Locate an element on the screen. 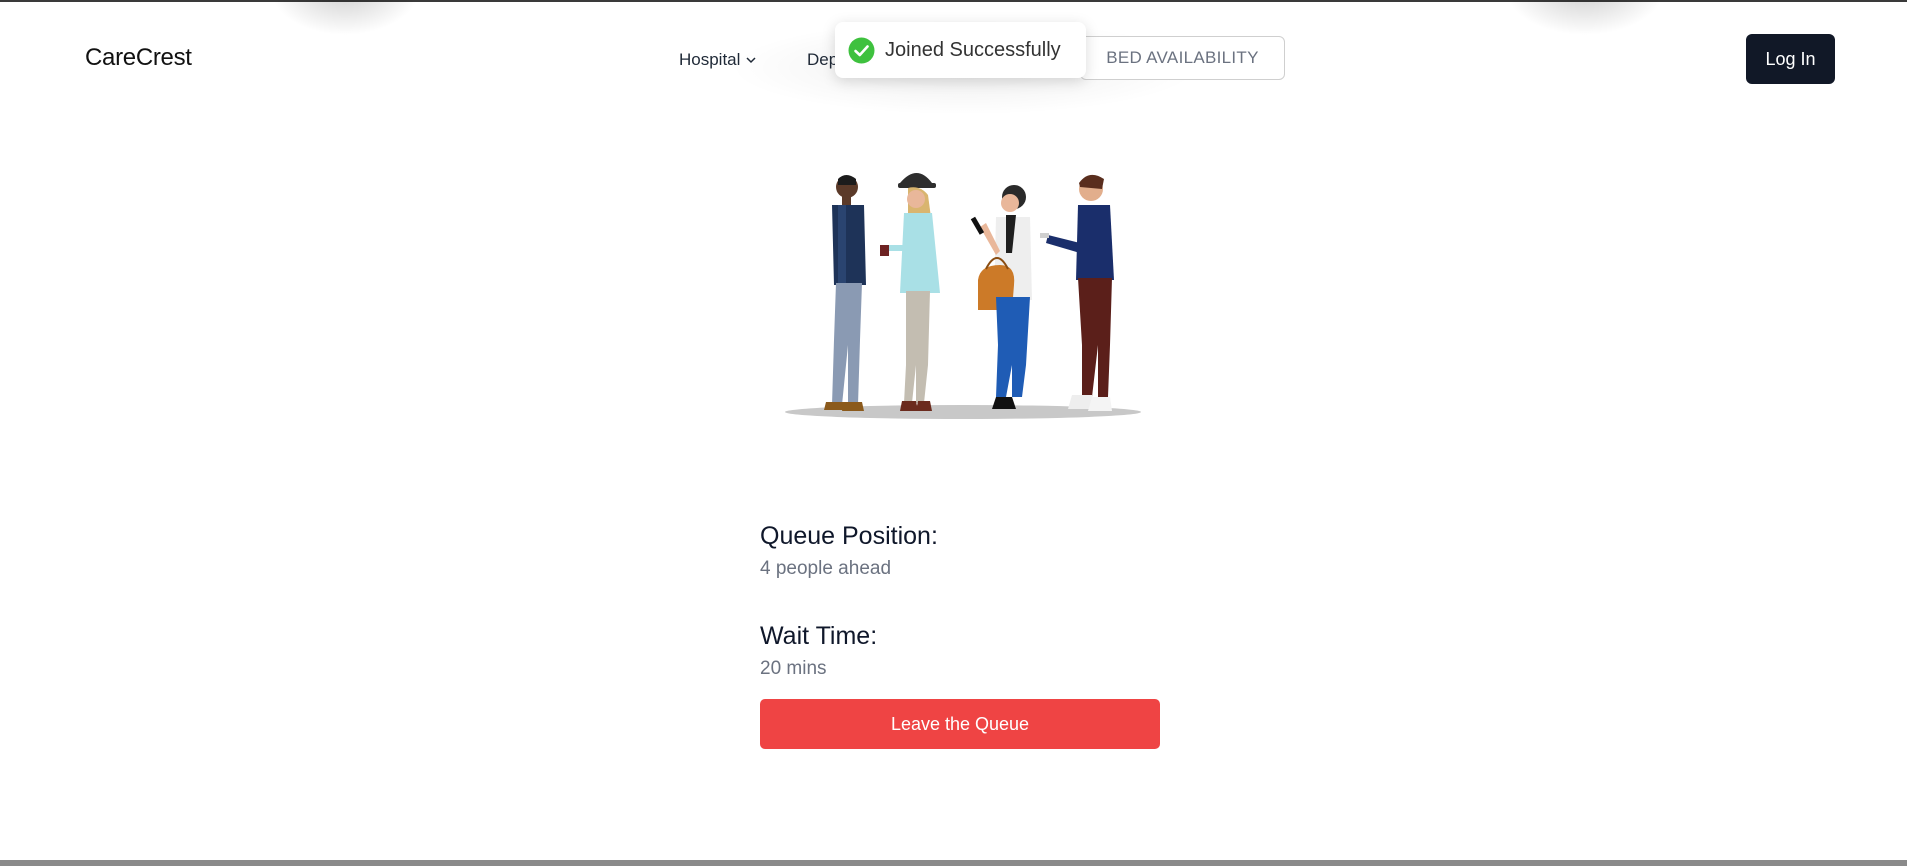  nav-hospital-dropdown: Hospital is located at coordinates (717, 60).